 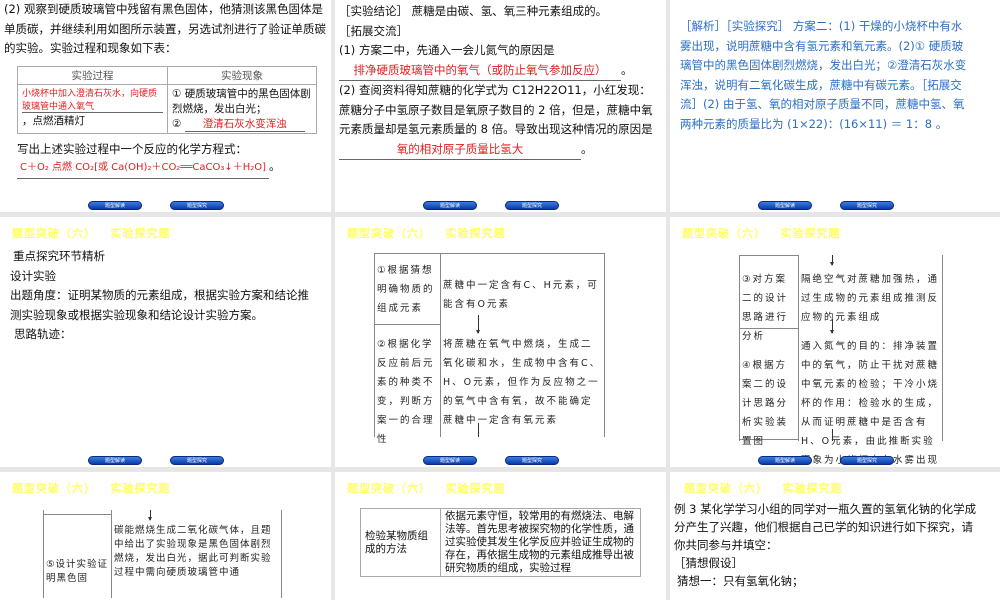 I want to click on flow-step: ①根据猜想明确物质的组成元素, so click(x=406, y=289).